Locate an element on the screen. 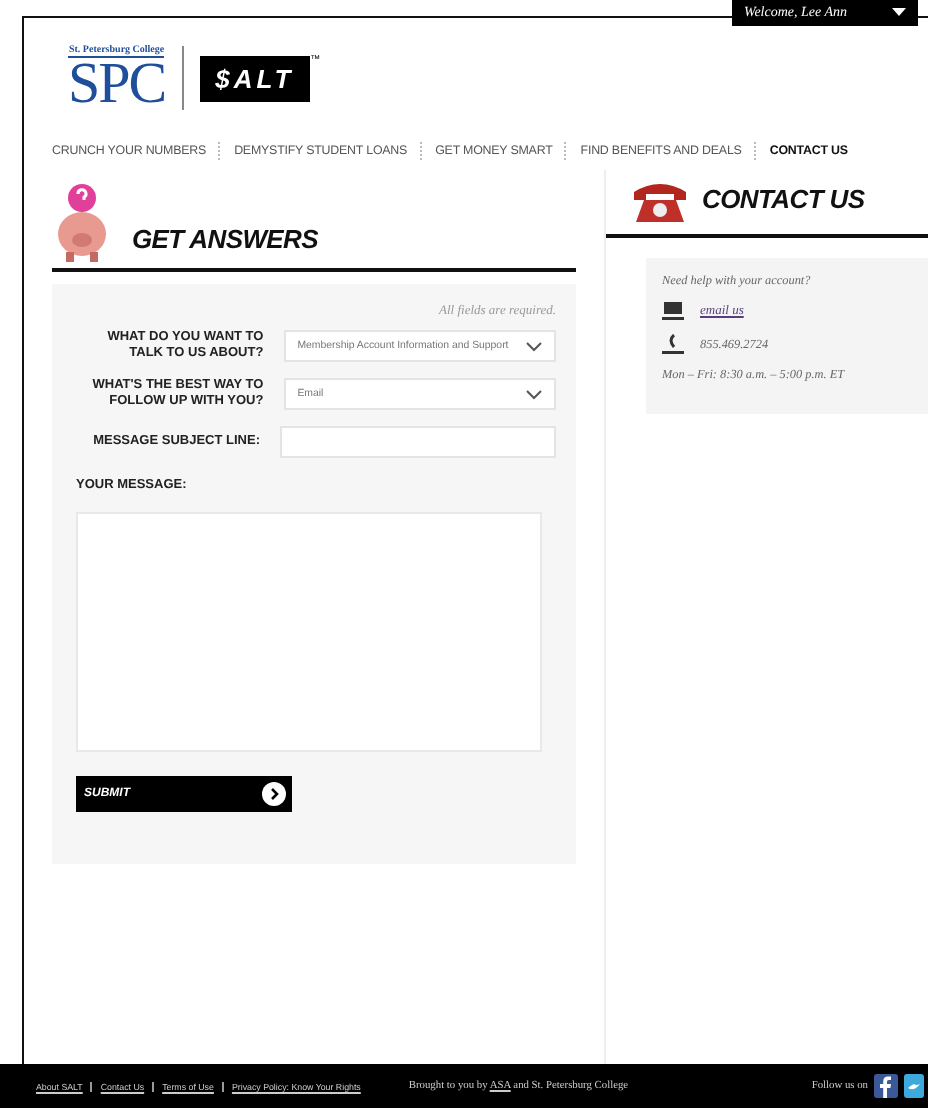 This screenshot has height=1108, width=928. section-title: CONTACT US is located at coordinates (783, 198).